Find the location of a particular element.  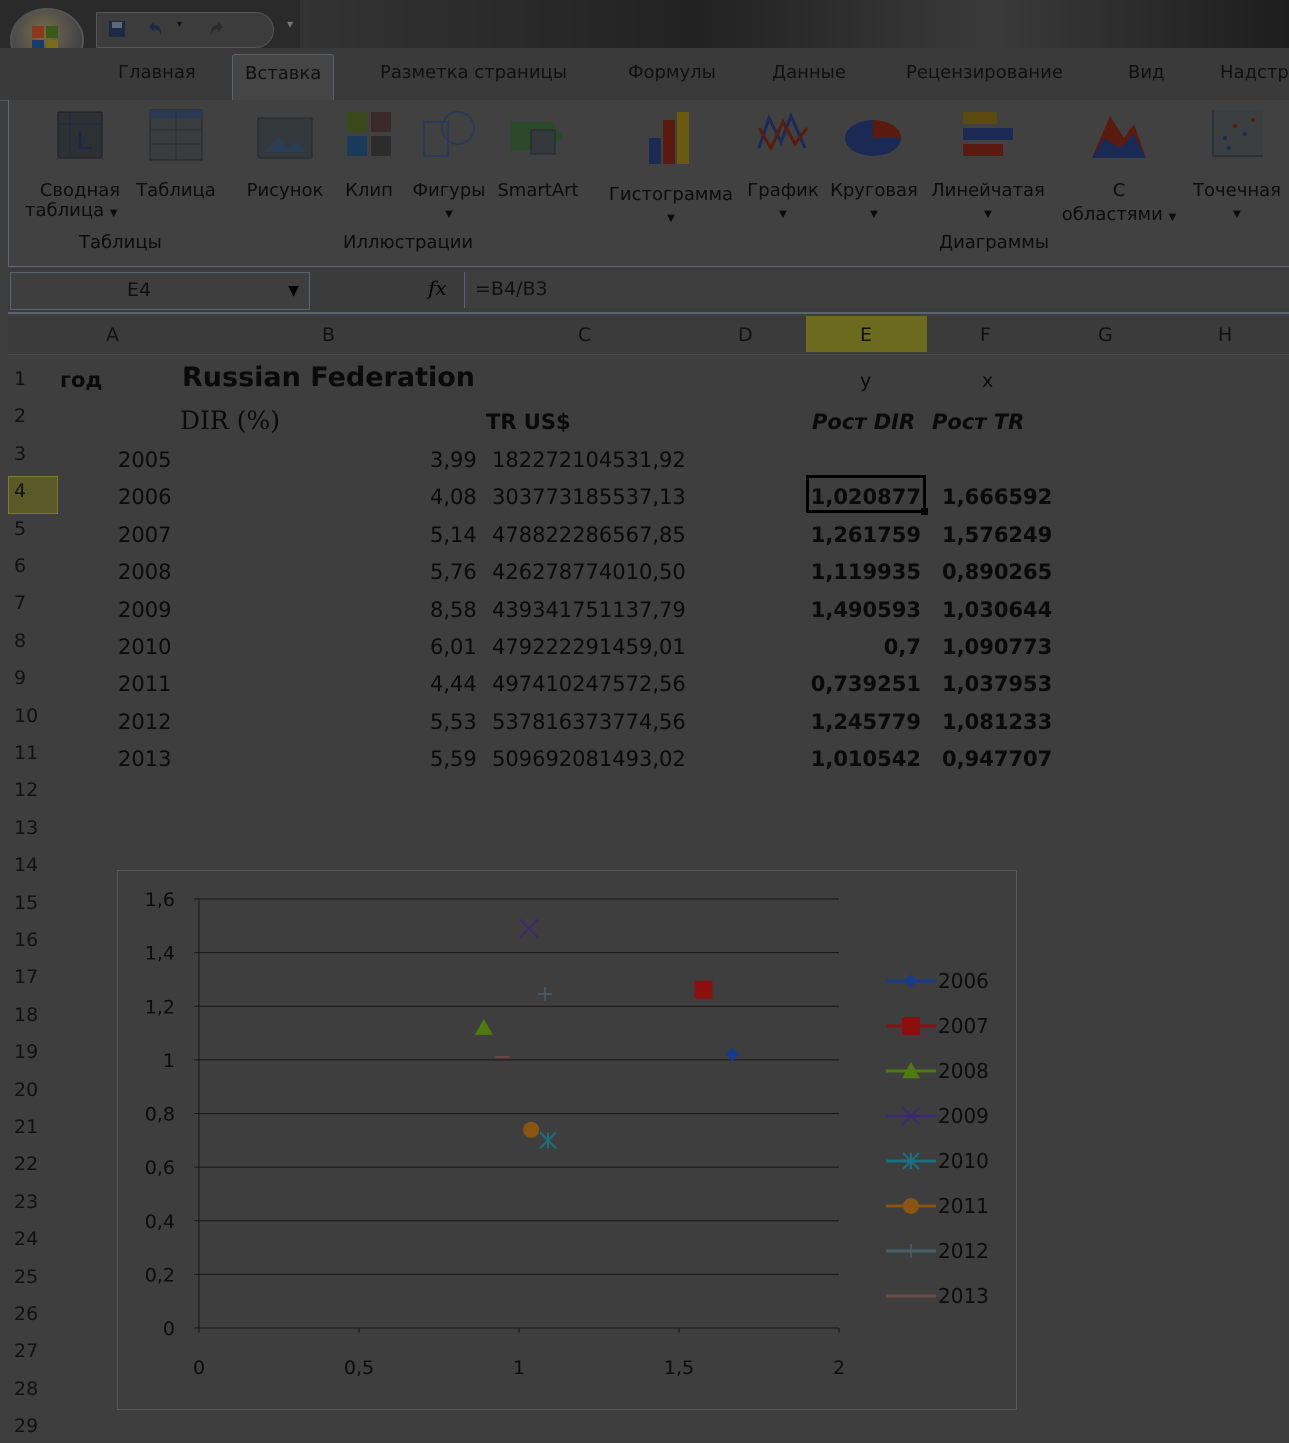

cell-year: 2012 is located at coordinates (144, 722).